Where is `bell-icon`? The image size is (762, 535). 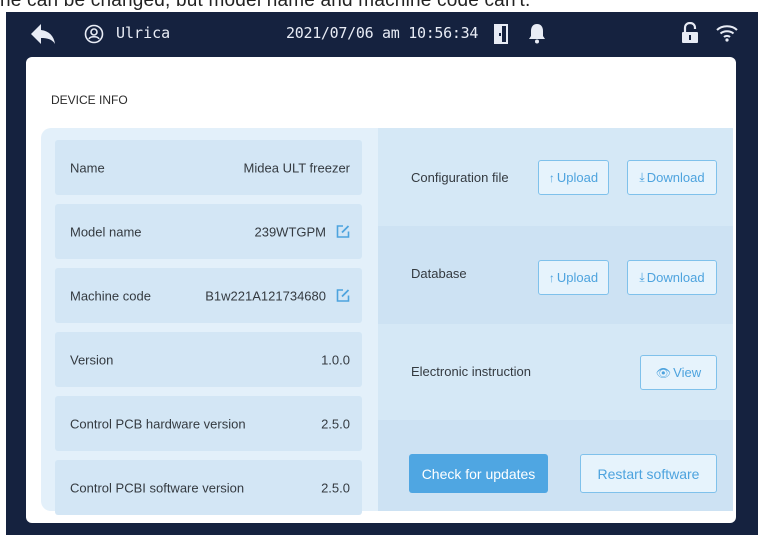 bell-icon is located at coordinates (537, 33).